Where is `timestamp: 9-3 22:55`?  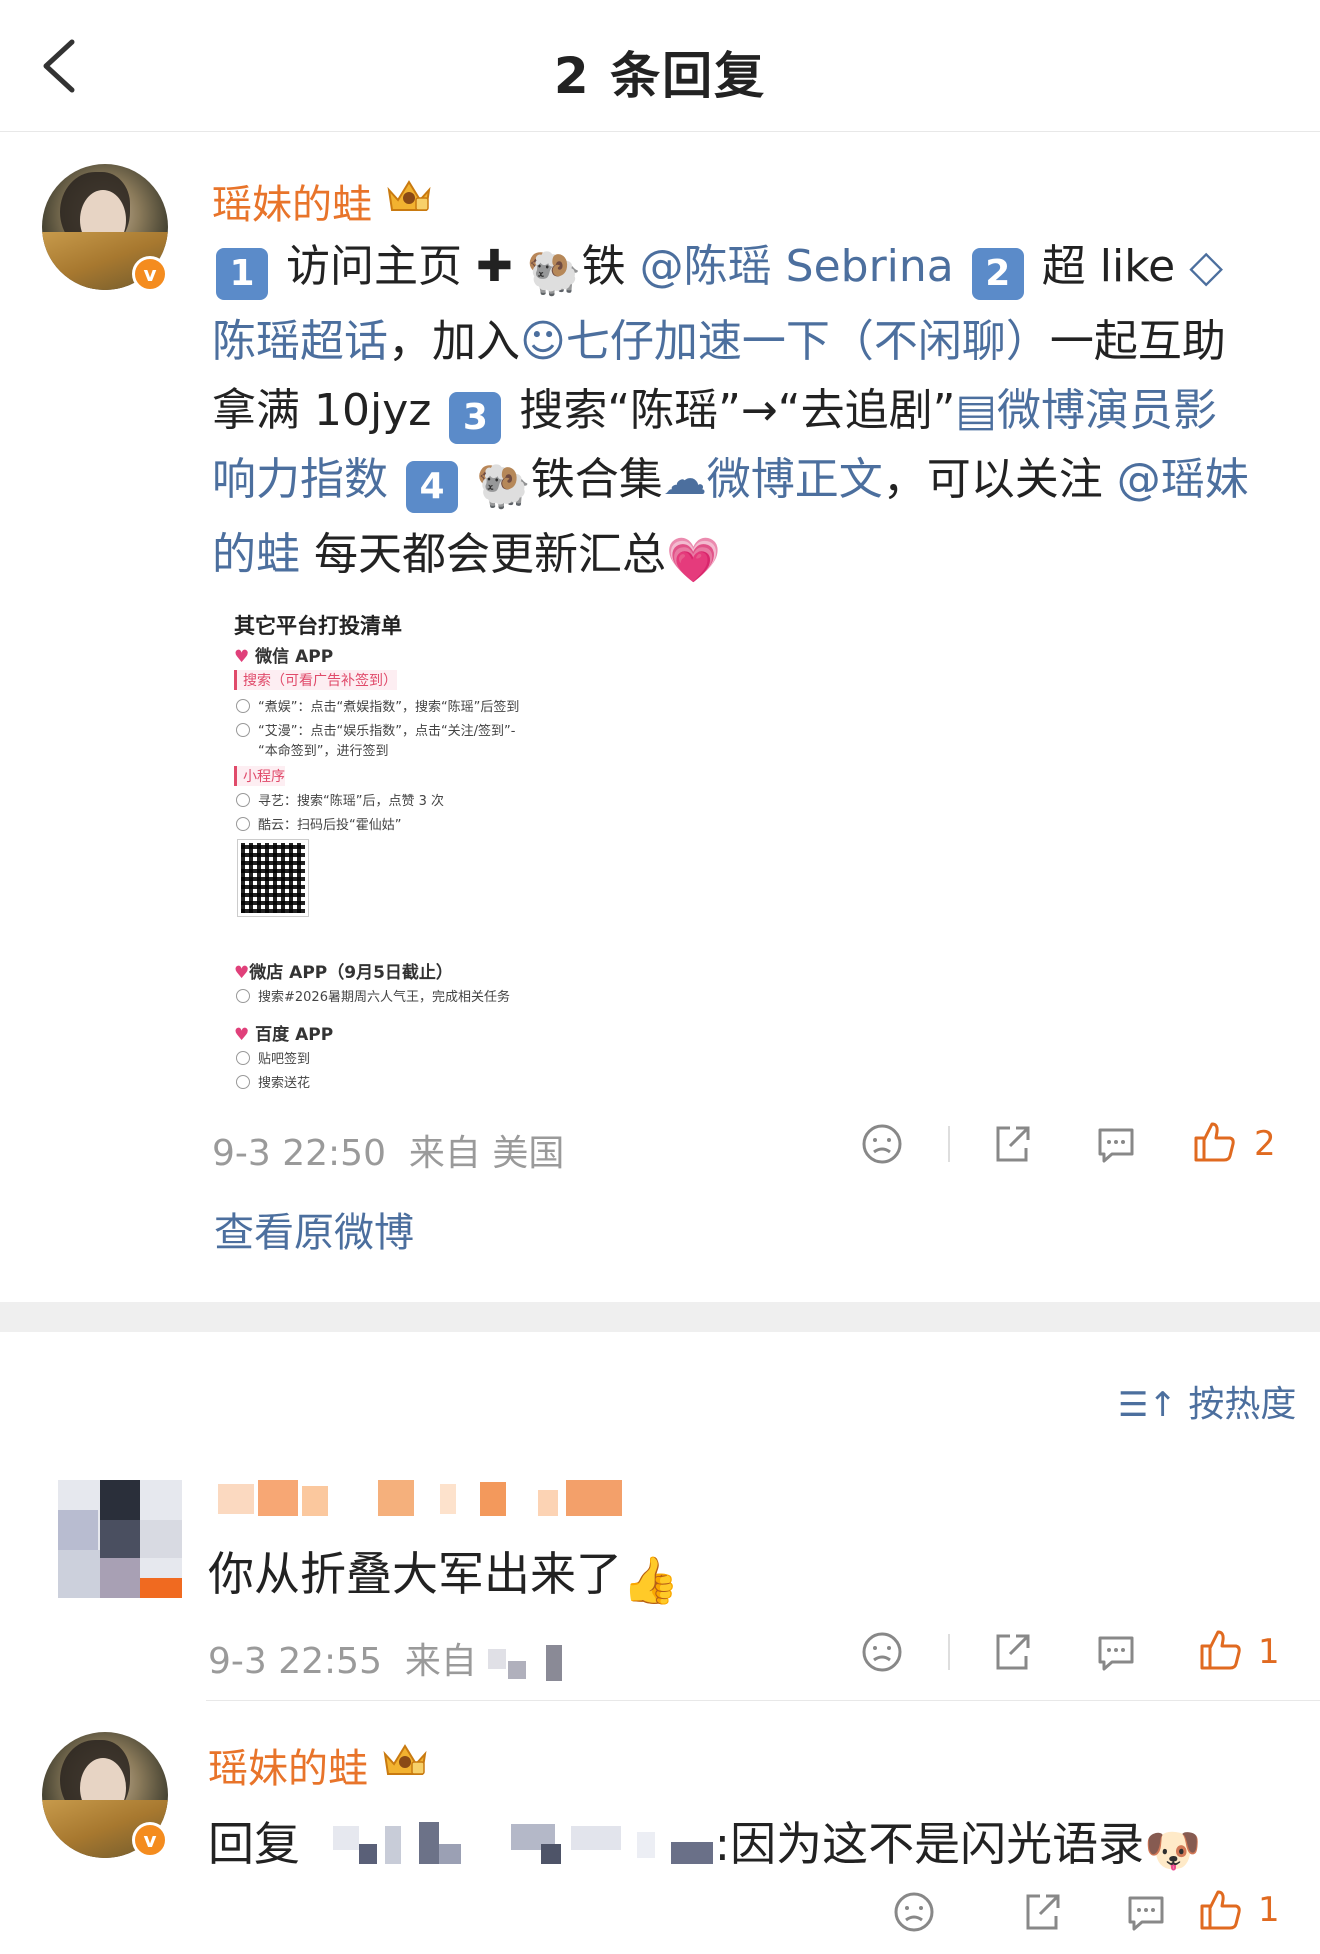 timestamp: 9-3 22:55 is located at coordinates (295, 1661).